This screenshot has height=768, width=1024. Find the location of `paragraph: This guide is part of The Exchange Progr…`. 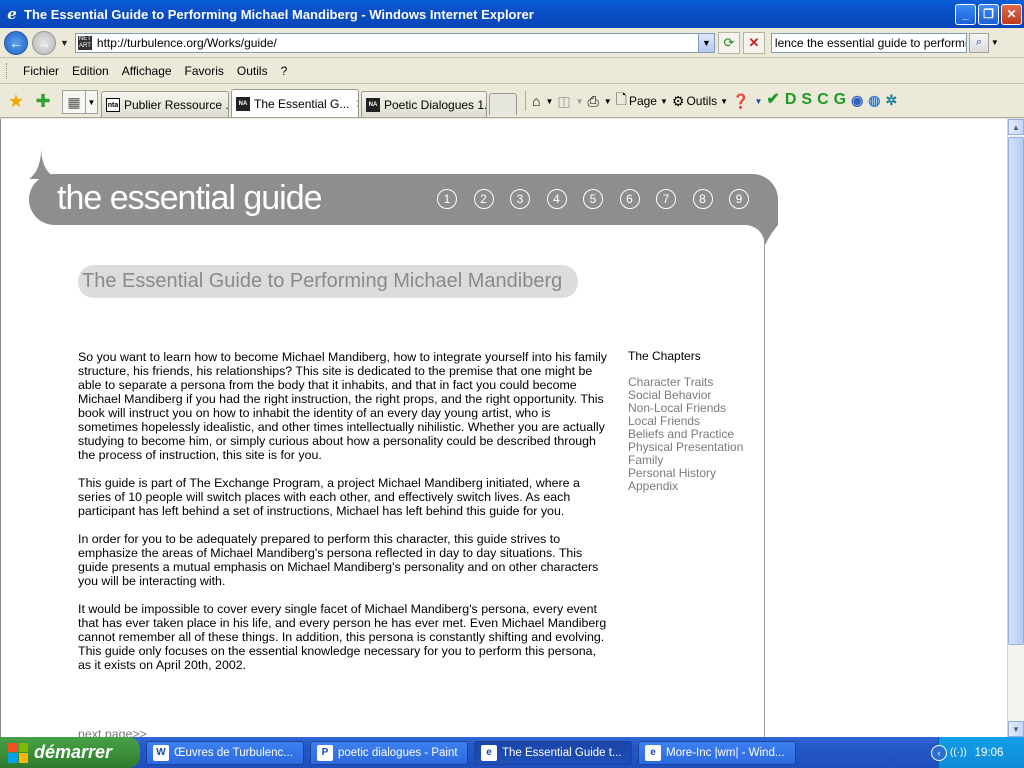

paragraph: This guide is part of The Exchange Progr… is located at coordinates (329, 497).